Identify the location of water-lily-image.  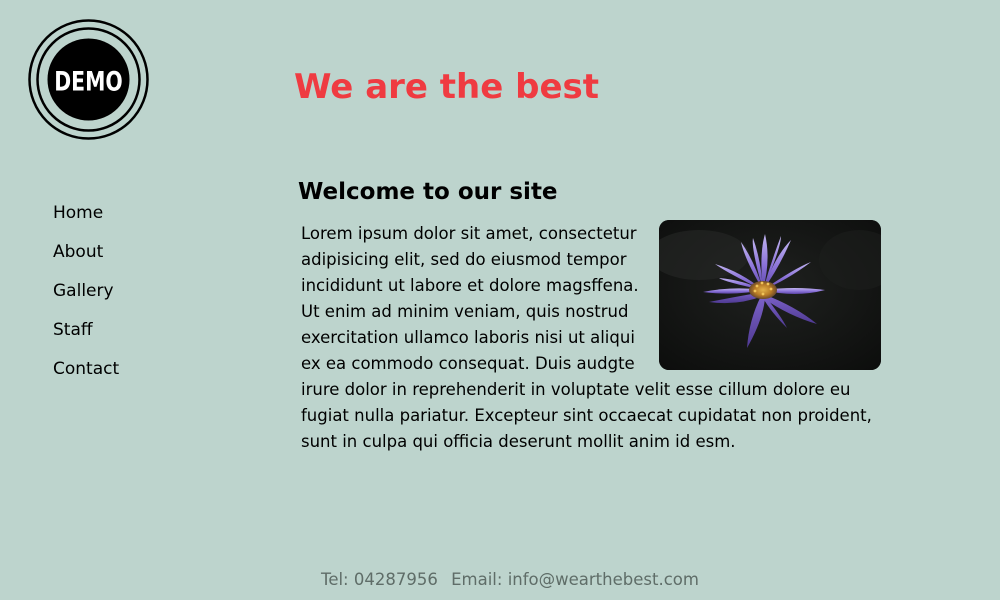
(770, 295).